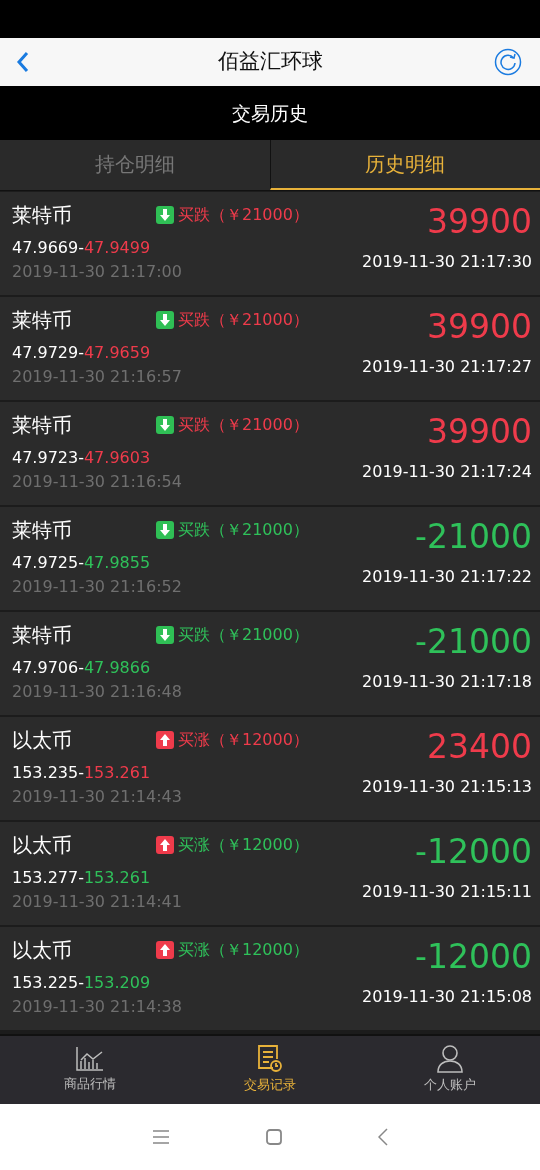 This screenshot has height=1170, width=540. Describe the element at coordinates (270, 113) in the screenshot. I see `page-title: 交易历史` at that location.